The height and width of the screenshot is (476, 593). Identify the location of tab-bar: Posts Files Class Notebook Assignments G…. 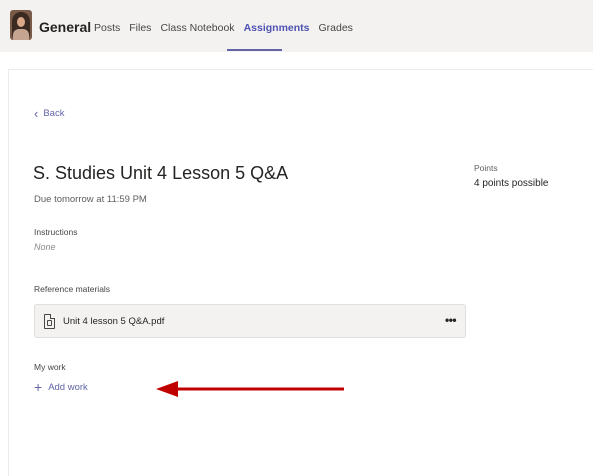
(223, 28).